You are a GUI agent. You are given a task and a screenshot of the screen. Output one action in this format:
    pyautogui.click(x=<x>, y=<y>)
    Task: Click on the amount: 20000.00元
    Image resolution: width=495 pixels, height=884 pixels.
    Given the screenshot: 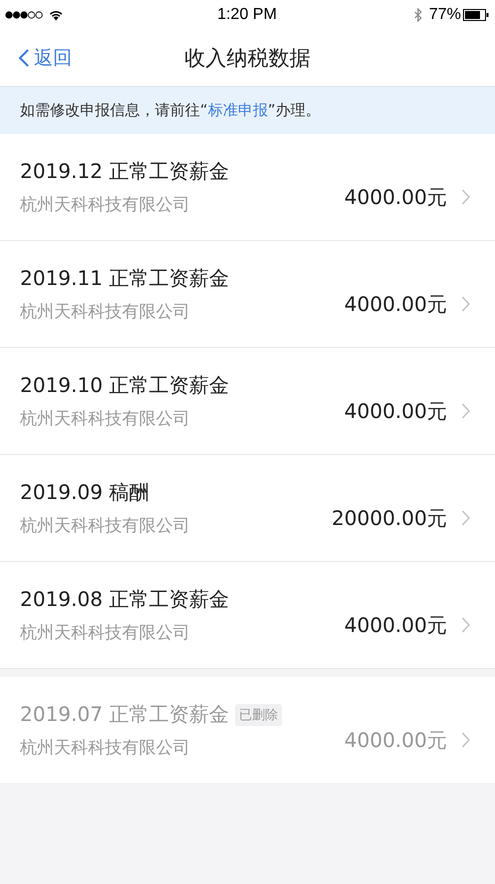 What is the action you would take?
    pyautogui.click(x=389, y=518)
    